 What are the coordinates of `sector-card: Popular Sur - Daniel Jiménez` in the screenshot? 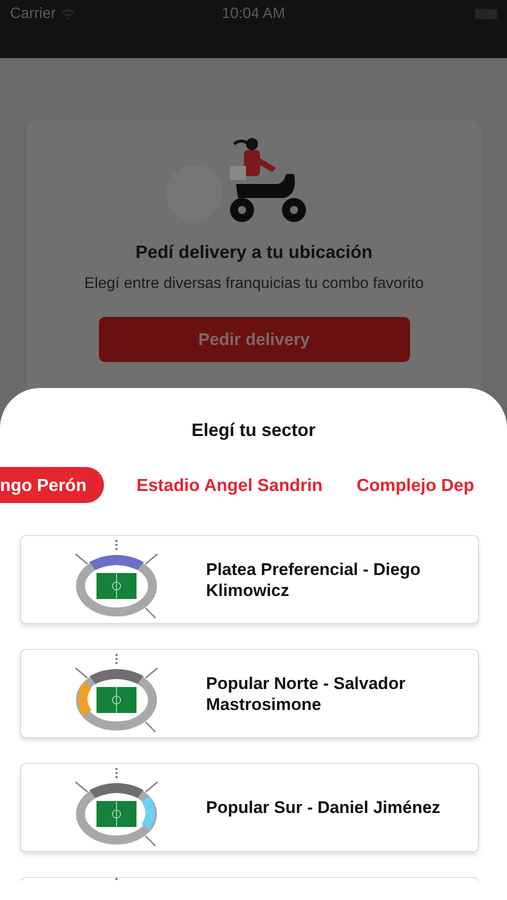 It's located at (249, 807).